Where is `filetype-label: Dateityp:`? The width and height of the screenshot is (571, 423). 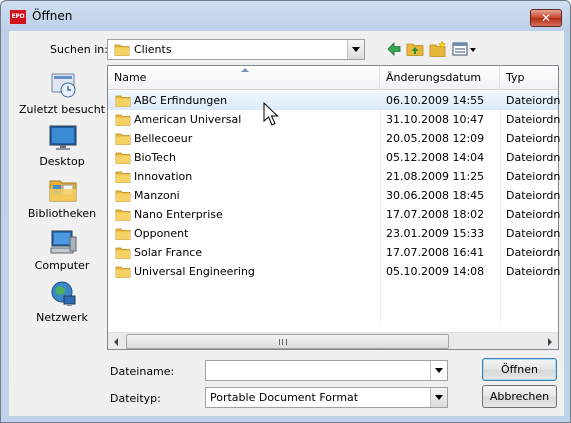 filetype-label: Dateityp: is located at coordinates (135, 398).